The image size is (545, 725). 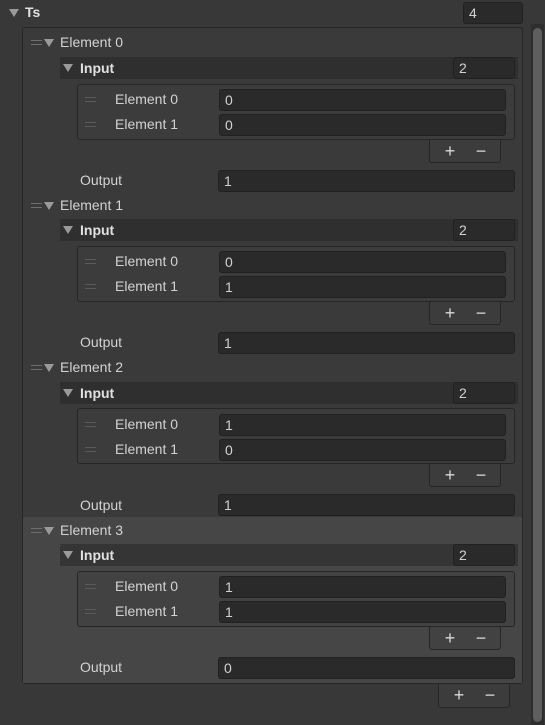 What do you see at coordinates (91, 205) in the screenshot?
I see `element-label: Element 1` at bounding box center [91, 205].